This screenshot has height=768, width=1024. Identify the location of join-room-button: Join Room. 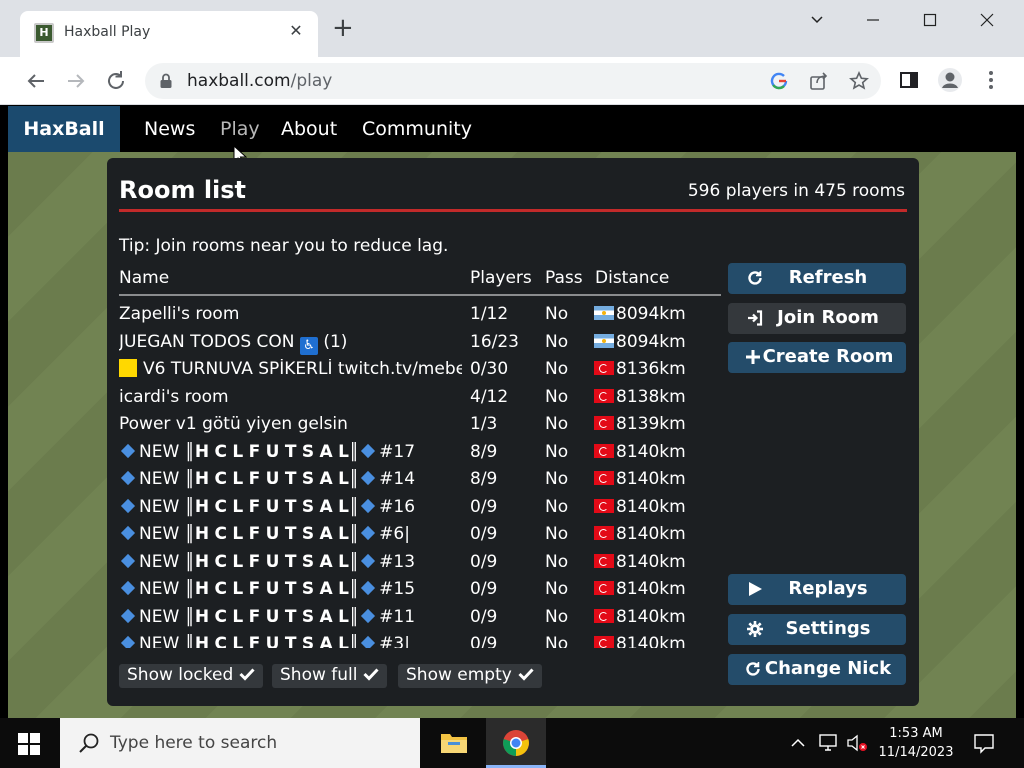
(817, 318).